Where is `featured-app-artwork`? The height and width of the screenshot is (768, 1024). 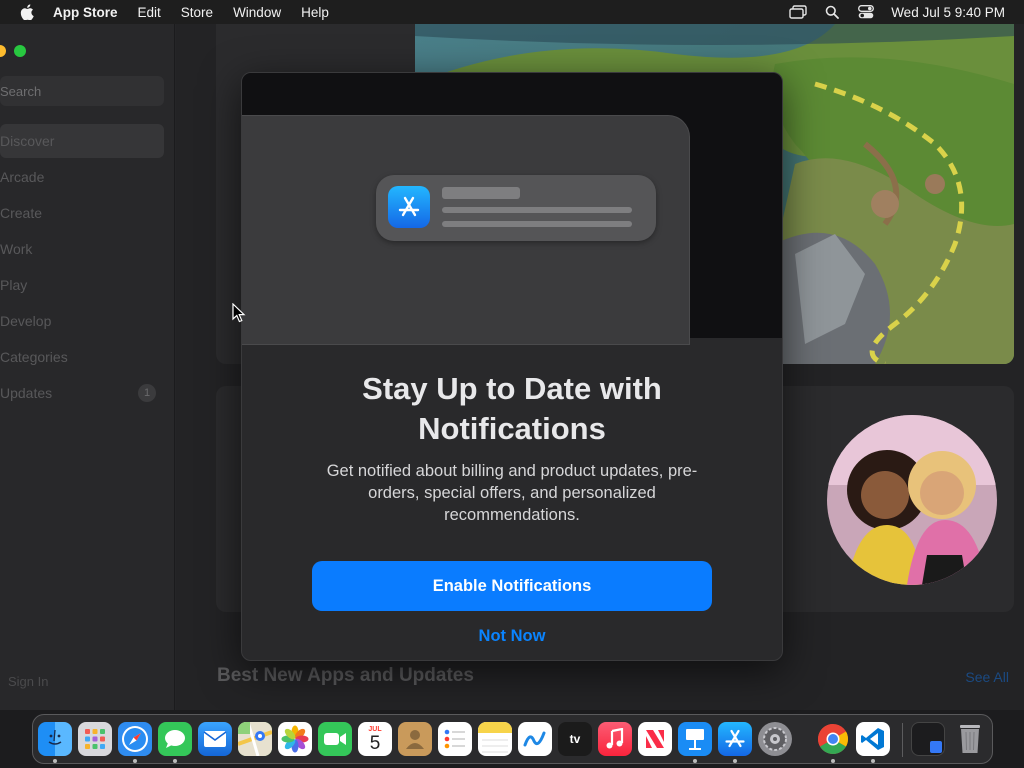
featured-app-artwork is located at coordinates (912, 500).